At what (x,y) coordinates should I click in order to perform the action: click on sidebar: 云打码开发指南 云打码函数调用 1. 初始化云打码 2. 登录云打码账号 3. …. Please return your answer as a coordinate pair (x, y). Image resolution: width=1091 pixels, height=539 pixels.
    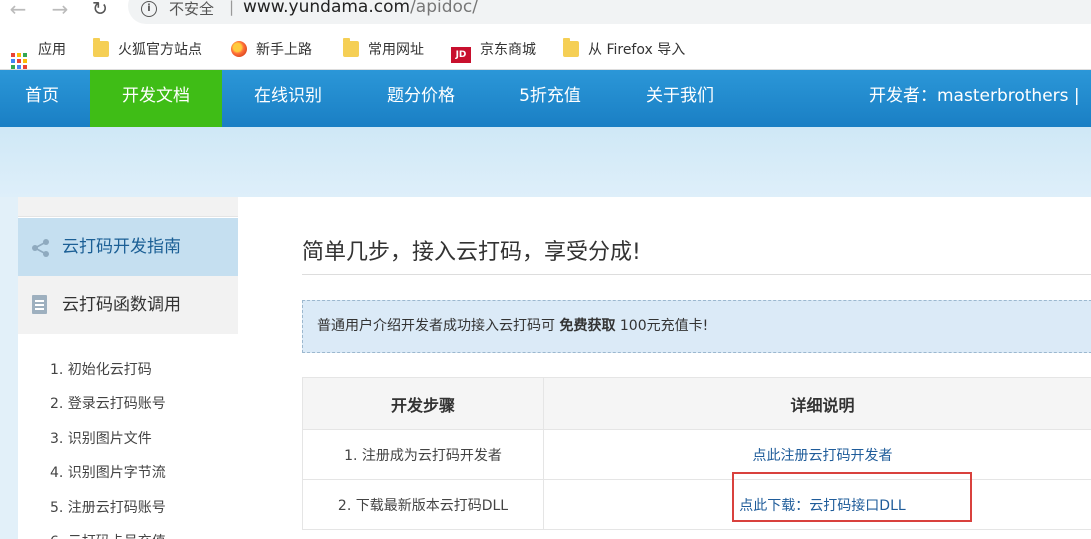
    Looking at the image, I should click on (139, 368).